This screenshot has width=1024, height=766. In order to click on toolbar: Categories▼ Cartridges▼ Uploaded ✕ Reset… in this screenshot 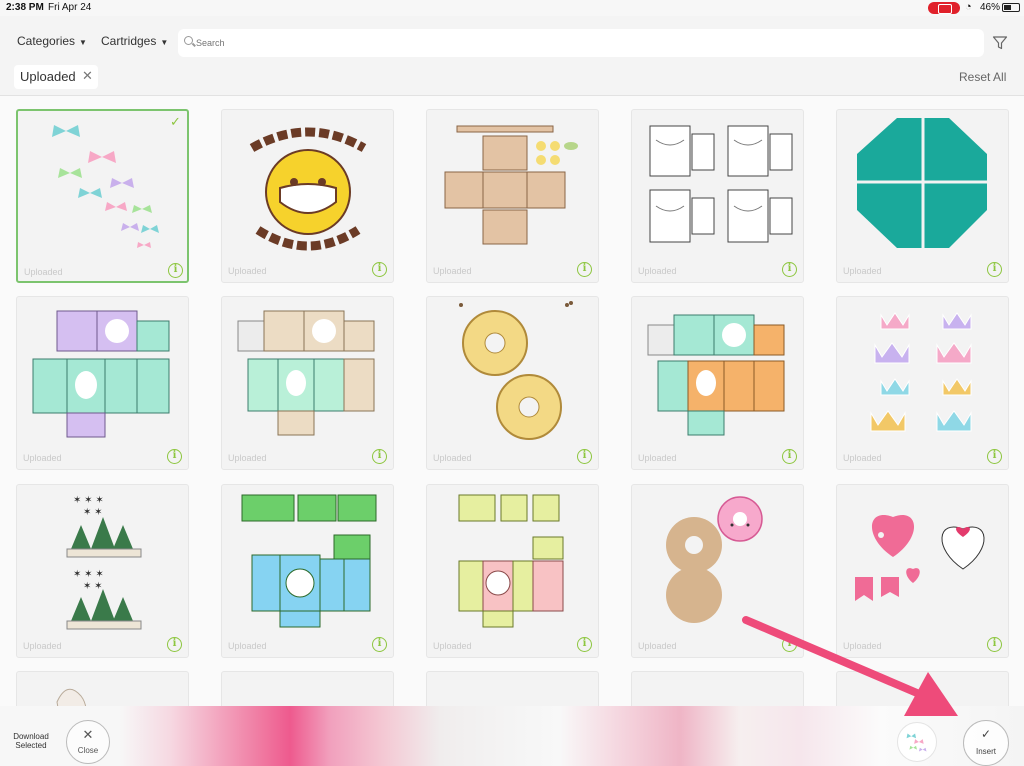, I will do `click(512, 56)`.